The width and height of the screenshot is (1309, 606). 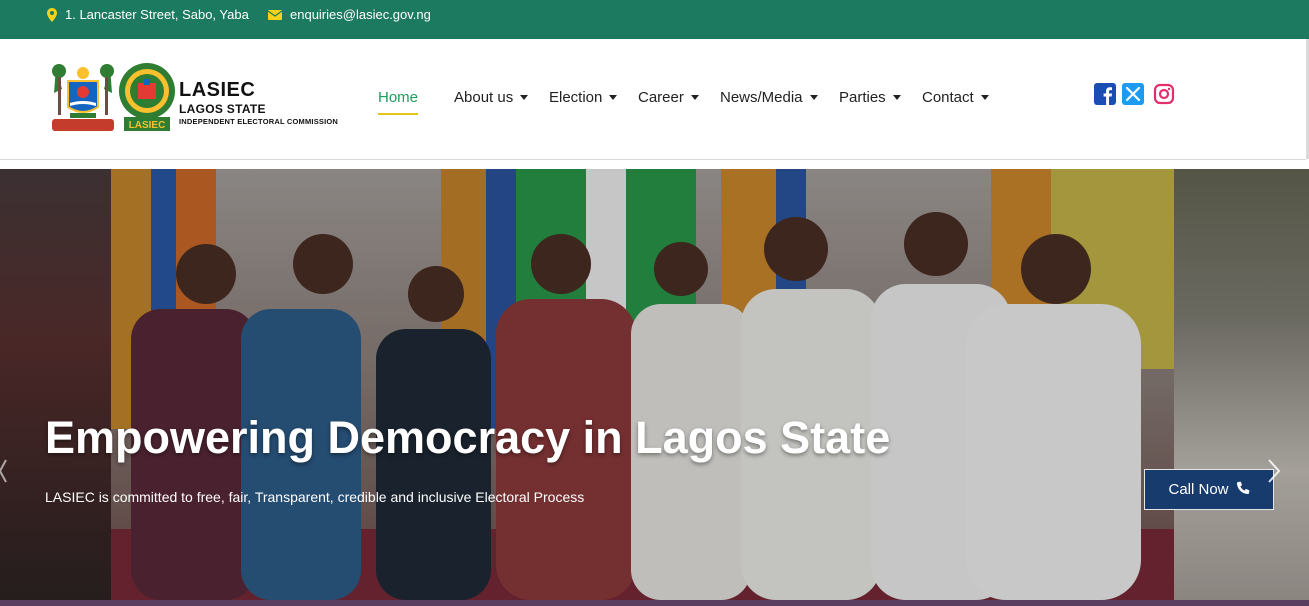 What do you see at coordinates (1105, 96) in the screenshot?
I see `facebook-icon` at bounding box center [1105, 96].